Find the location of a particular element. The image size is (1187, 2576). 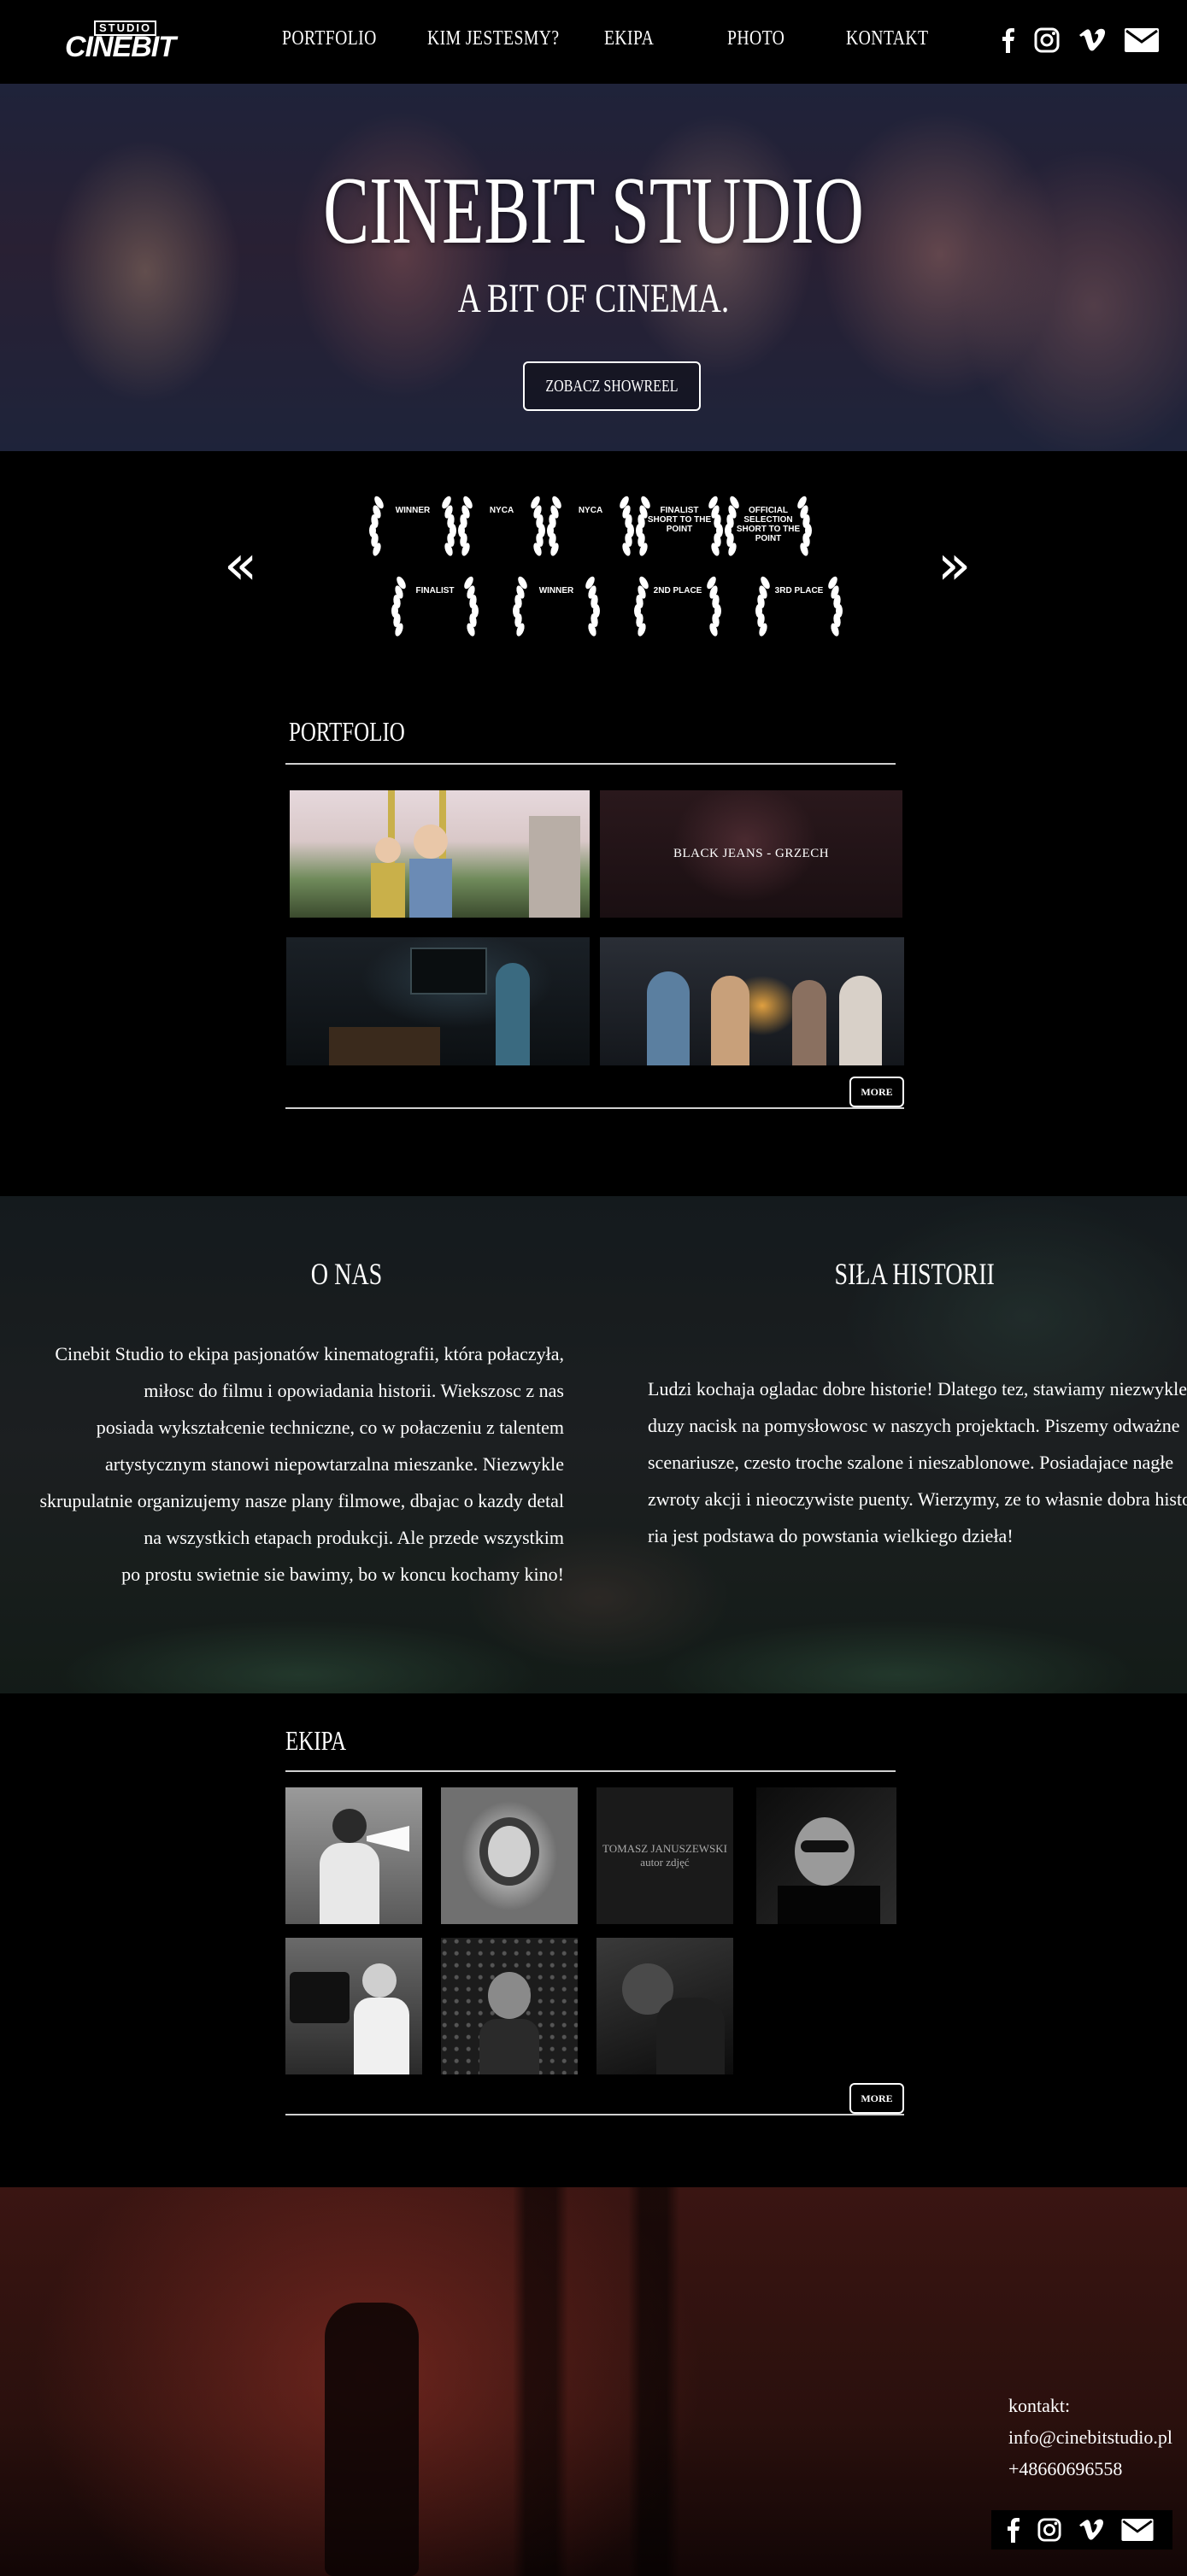

award-label: FINALIST SHORT TO THE POINT is located at coordinates (679, 520).